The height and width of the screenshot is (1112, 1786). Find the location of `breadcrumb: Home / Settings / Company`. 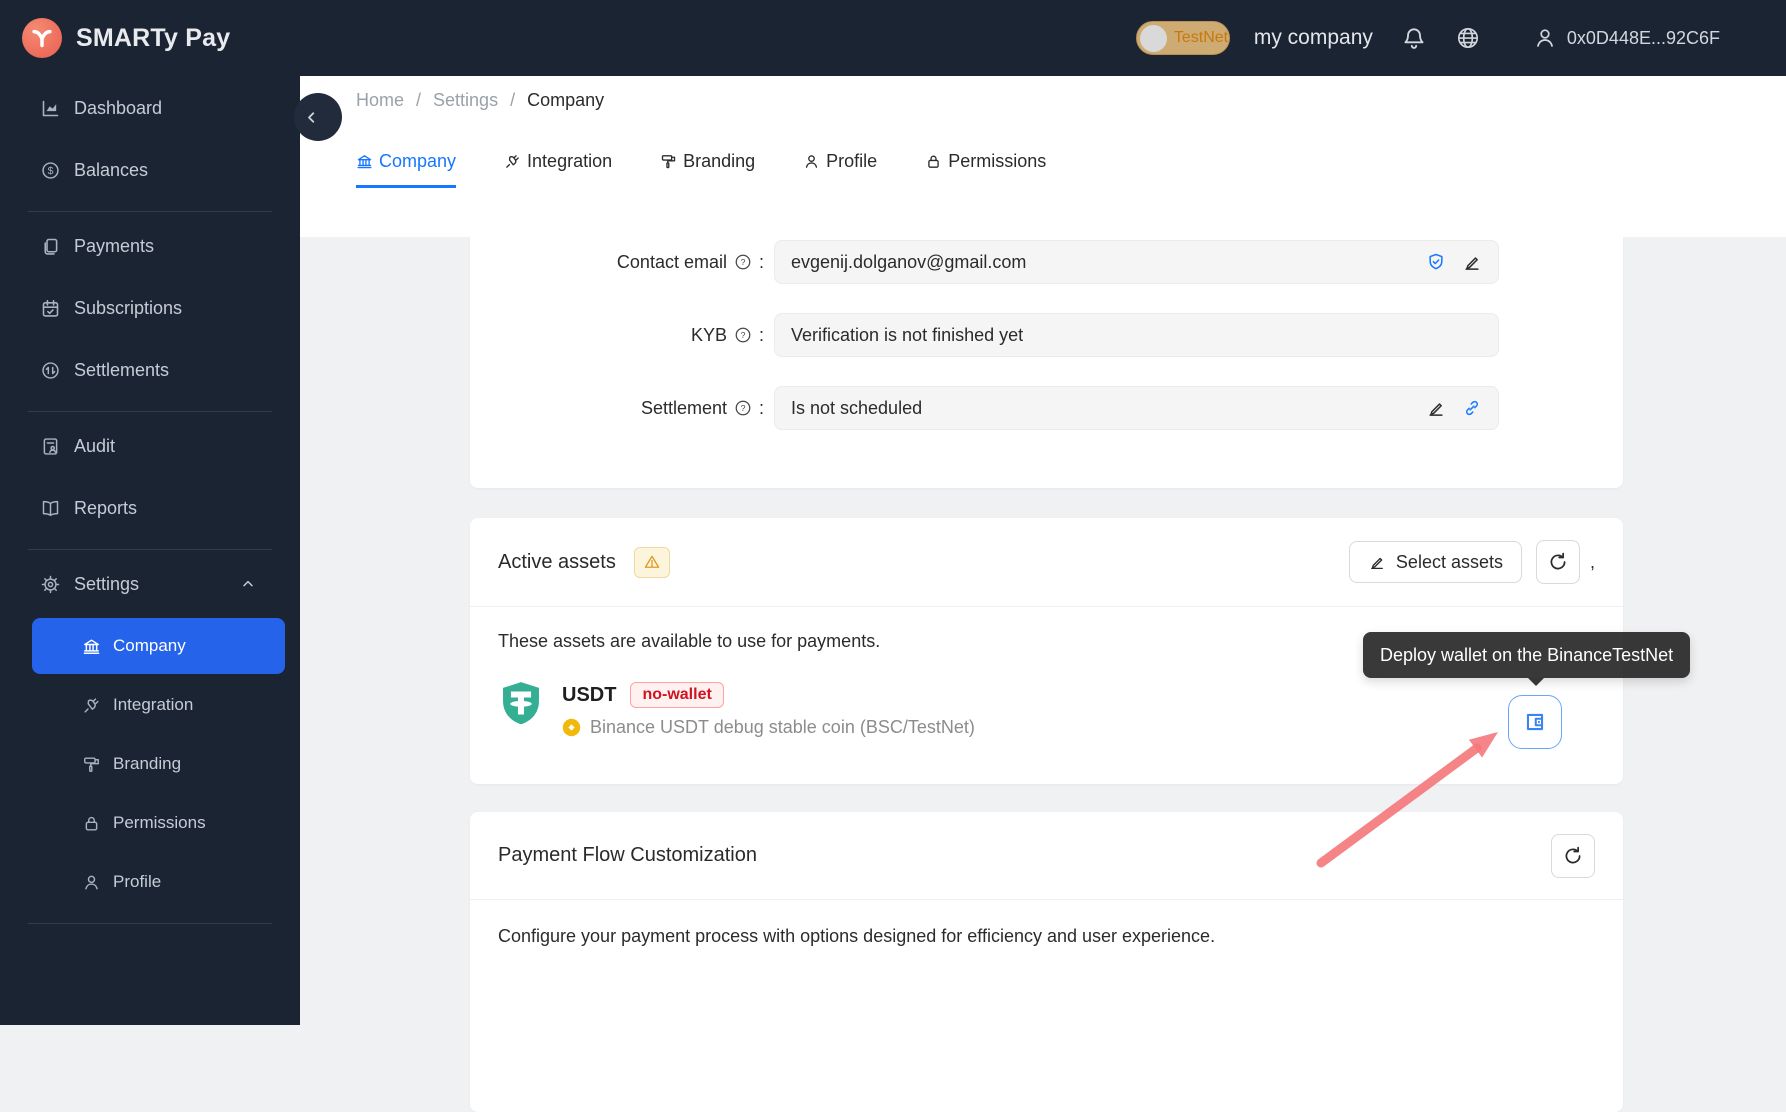

breadcrumb: Home / Settings / Company is located at coordinates (480, 100).